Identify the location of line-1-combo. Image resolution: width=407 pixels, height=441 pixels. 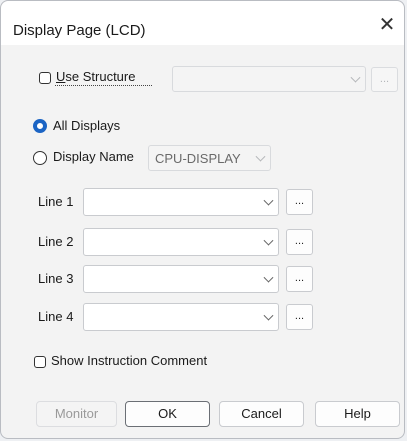
(181, 202).